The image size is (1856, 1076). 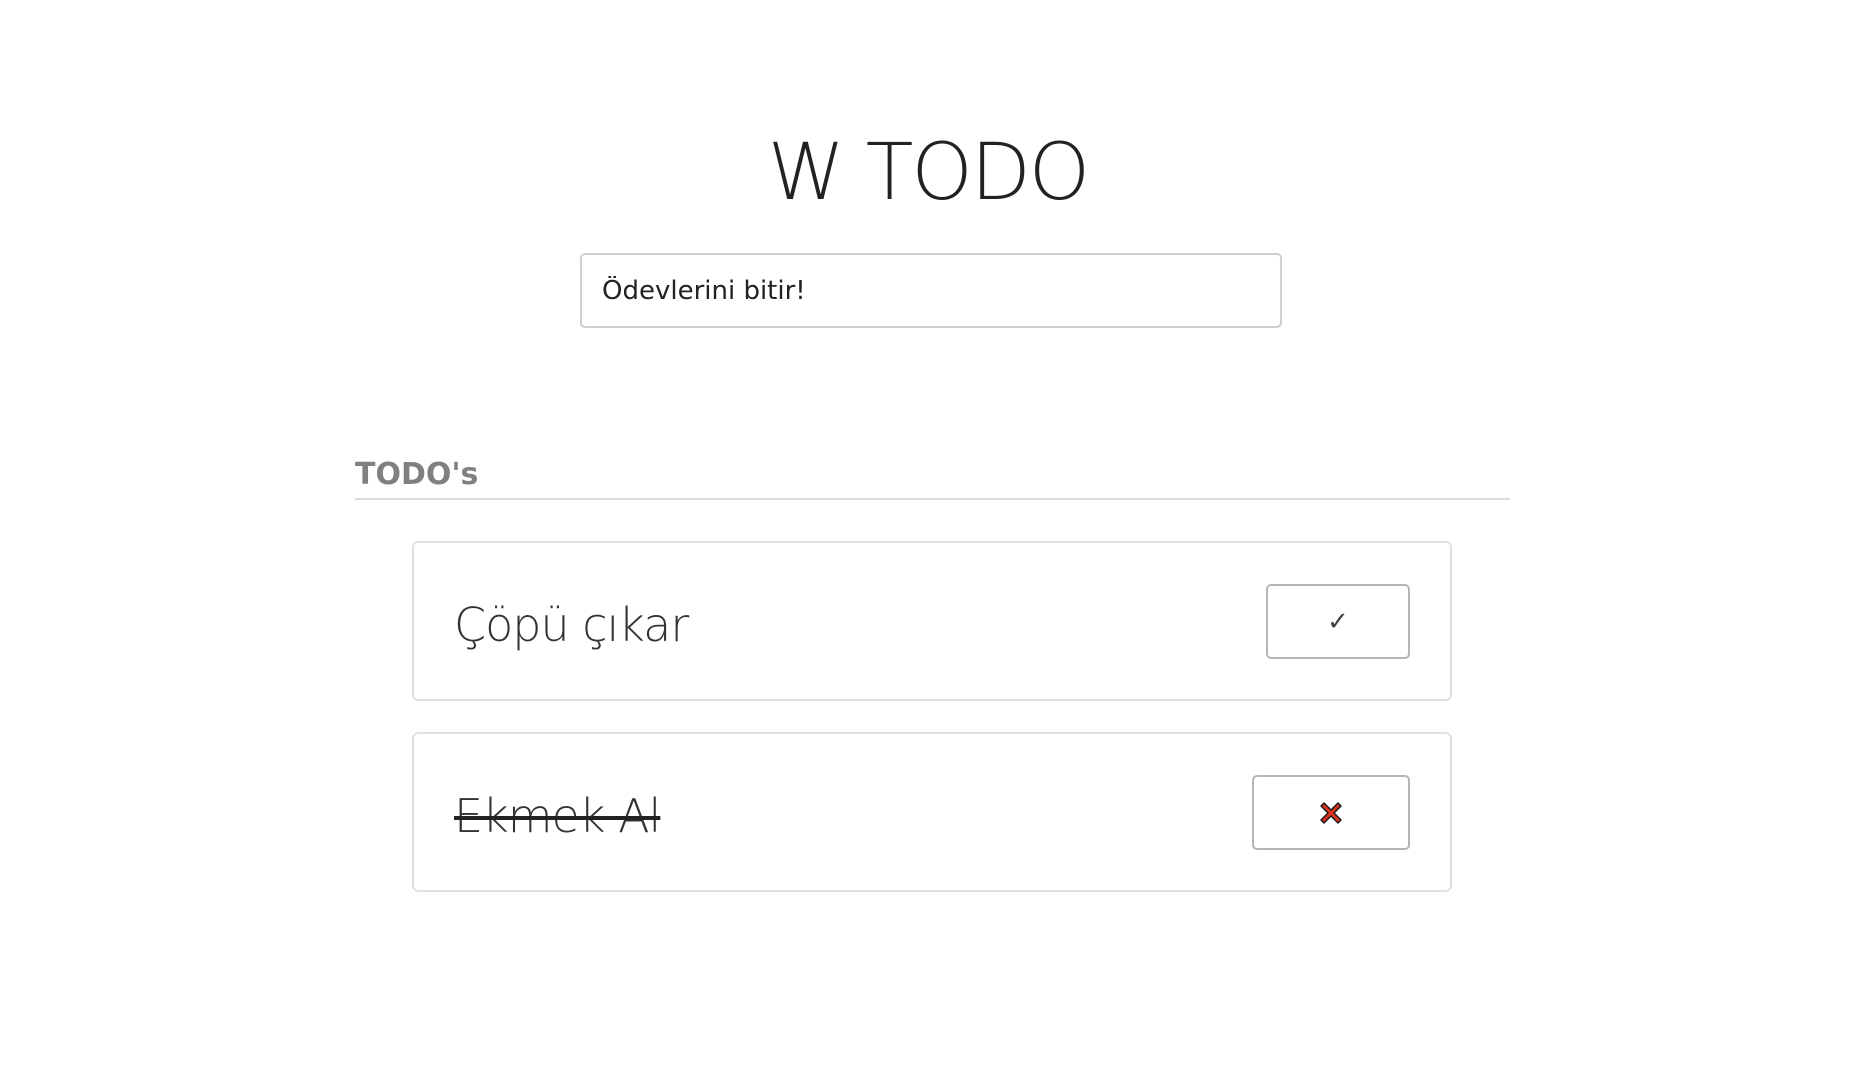 What do you see at coordinates (932, 812) in the screenshot?
I see `todo-item: Ekmek Al` at bounding box center [932, 812].